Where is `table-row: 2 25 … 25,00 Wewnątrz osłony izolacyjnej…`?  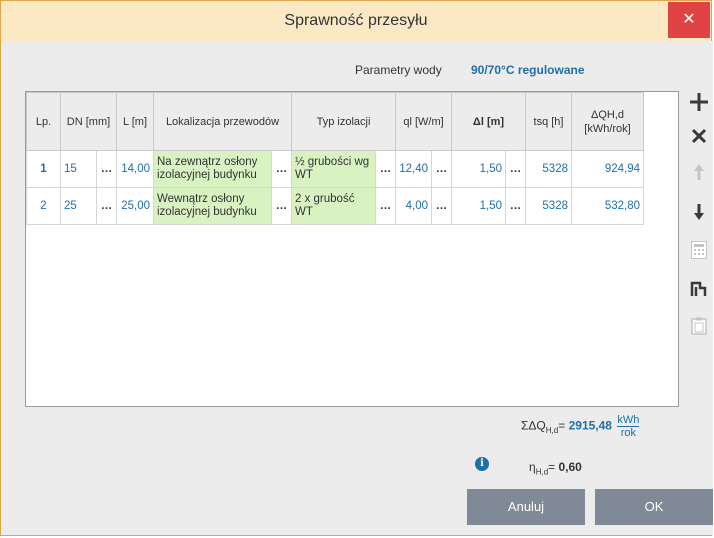 table-row: 2 25 … 25,00 Wewnątrz osłony izolacyjnej… is located at coordinates (335, 206).